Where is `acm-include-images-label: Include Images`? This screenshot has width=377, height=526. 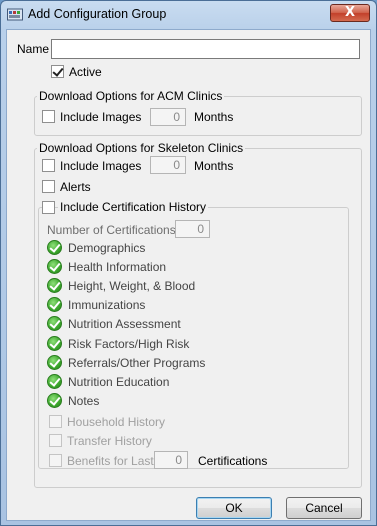 acm-include-images-label: Include Images is located at coordinates (101, 117).